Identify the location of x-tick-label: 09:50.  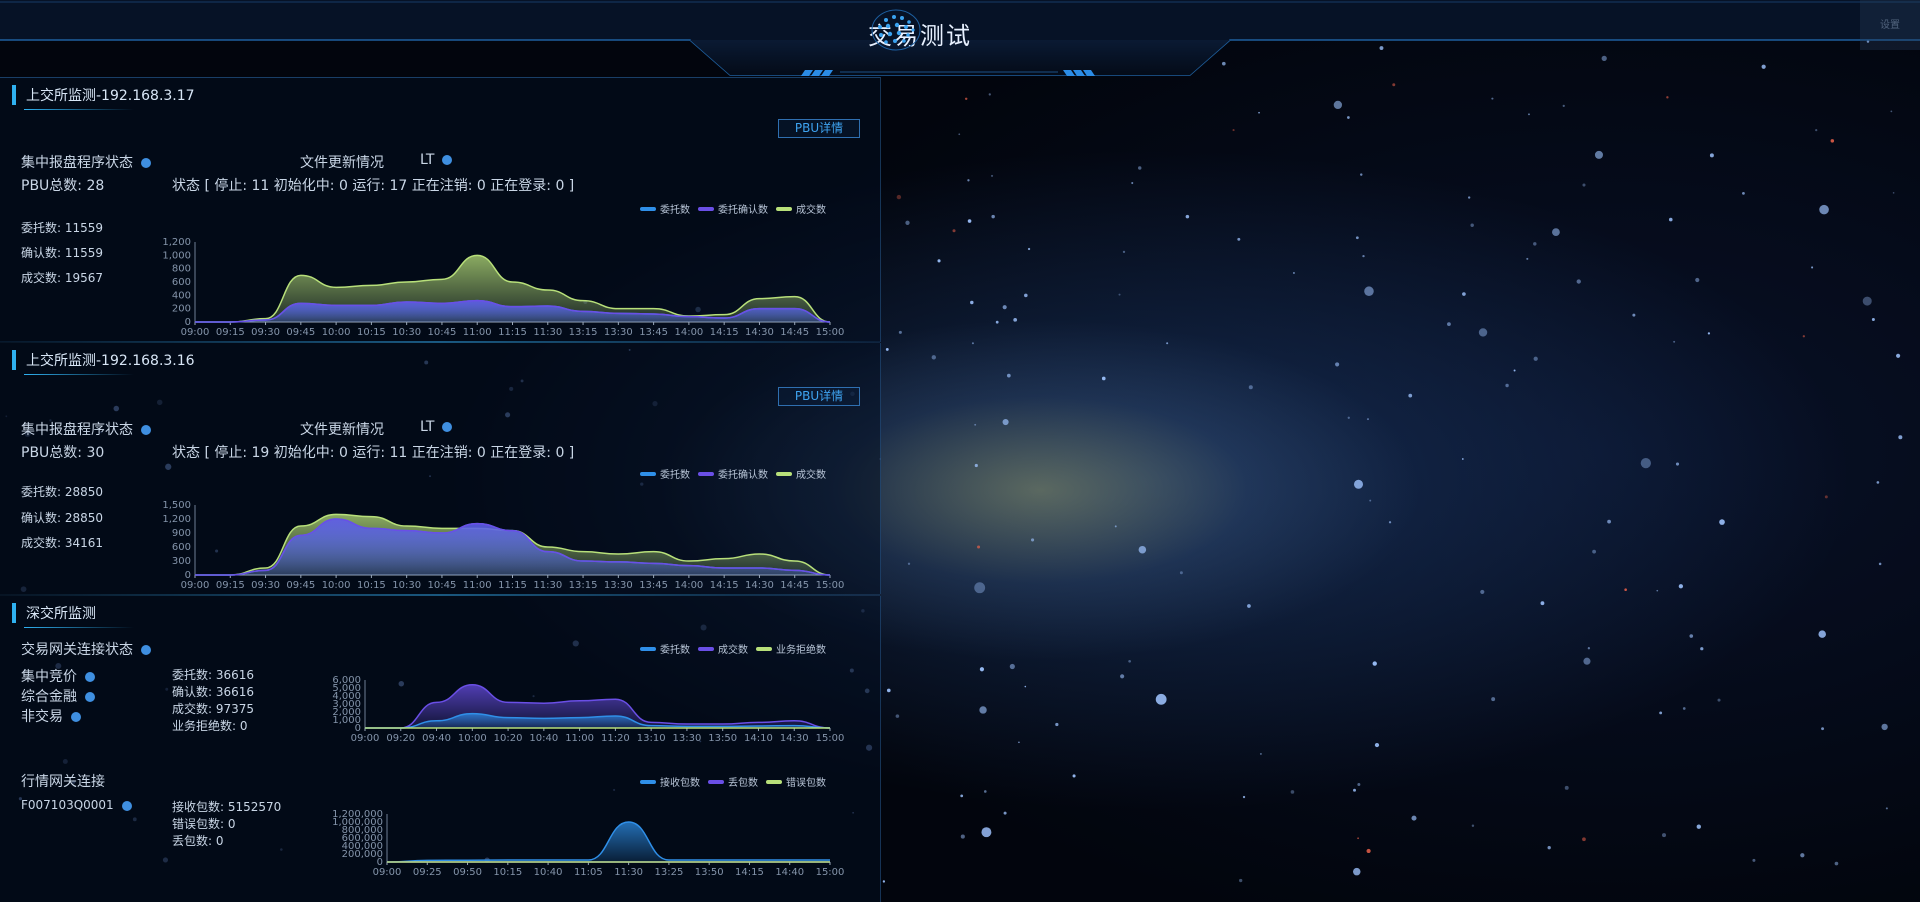
(467, 872).